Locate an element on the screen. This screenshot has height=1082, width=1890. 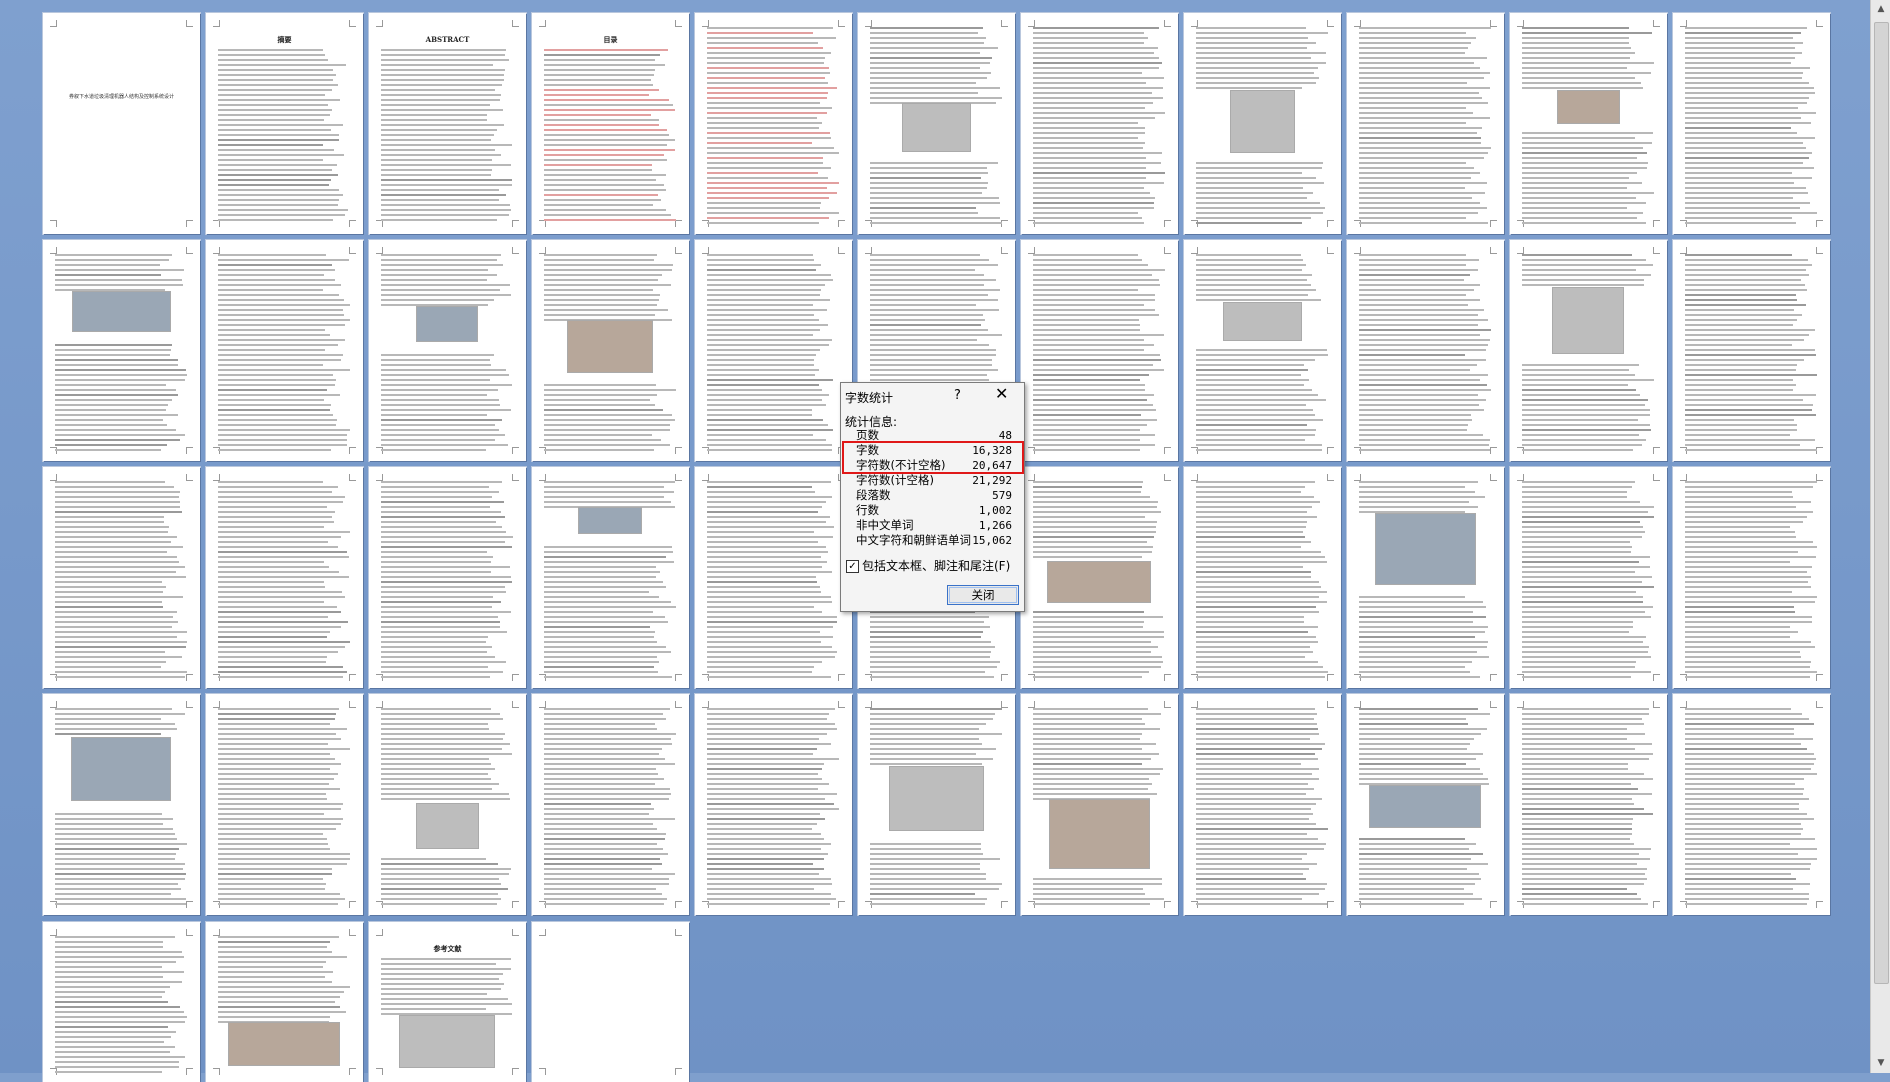
include-textboxes-checkbox: ✓ is located at coordinates (852, 566).